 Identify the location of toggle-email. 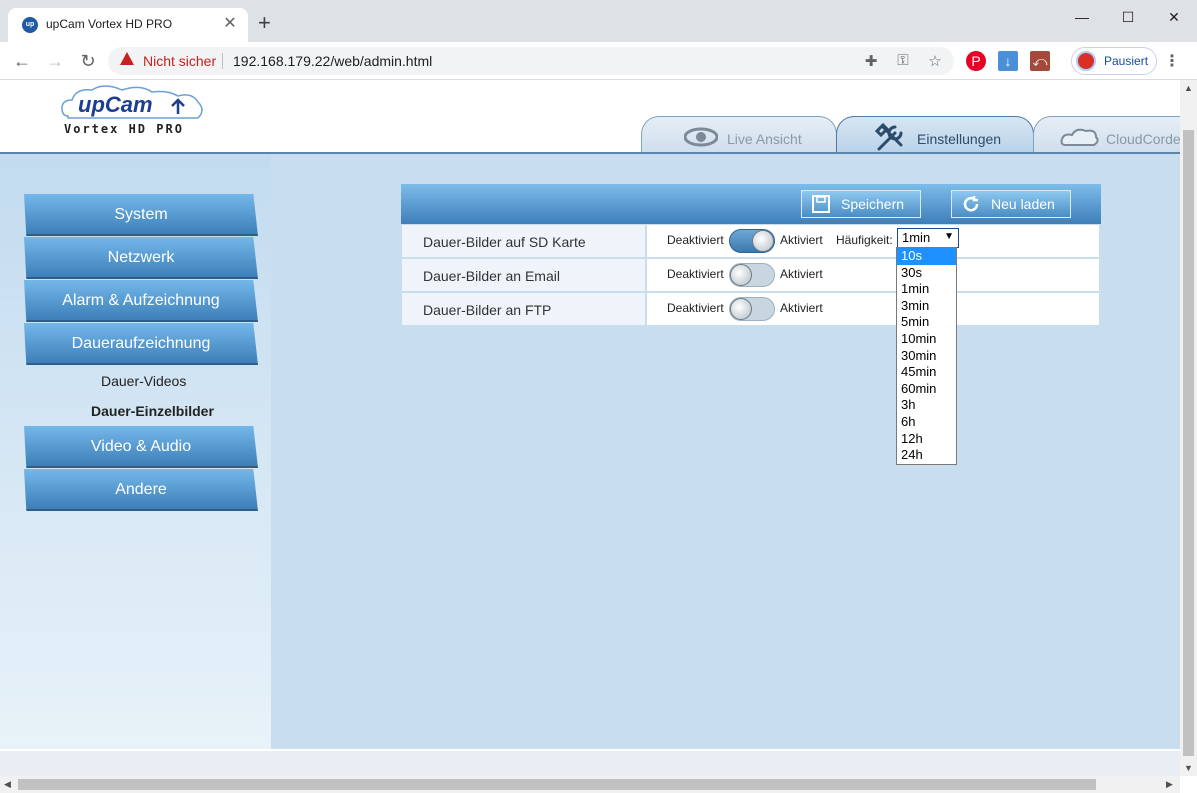
(752, 275).